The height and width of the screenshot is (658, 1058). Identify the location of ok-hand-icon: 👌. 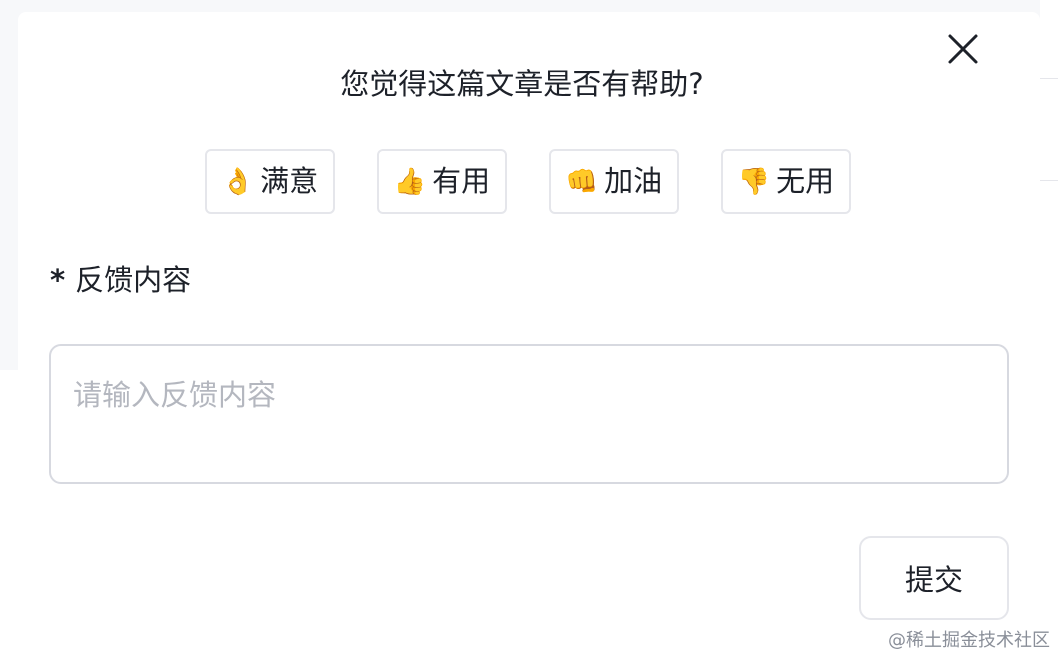
(238, 181).